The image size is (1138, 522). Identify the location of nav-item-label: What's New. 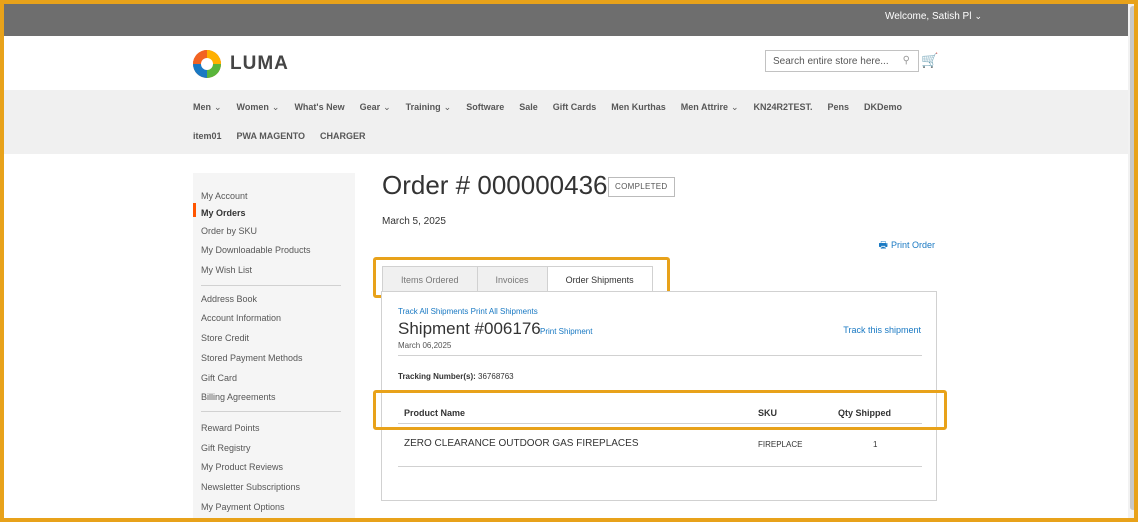
(319, 107).